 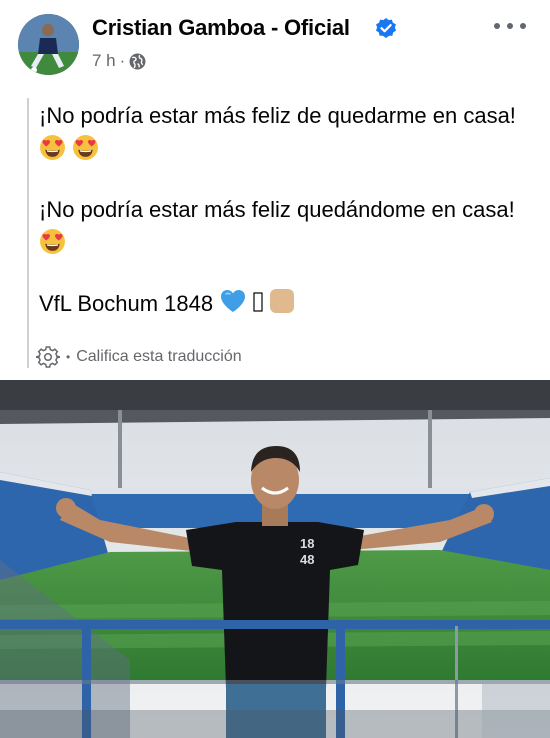 What do you see at coordinates (307, 543) in the screenshot?
I see `shirt-number-top: 18` at bounding box center [307, 543].